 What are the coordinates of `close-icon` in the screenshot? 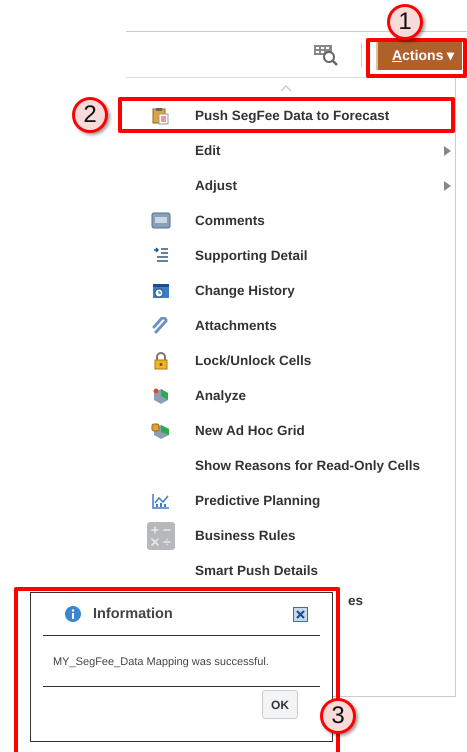 It's located at (300, 614).